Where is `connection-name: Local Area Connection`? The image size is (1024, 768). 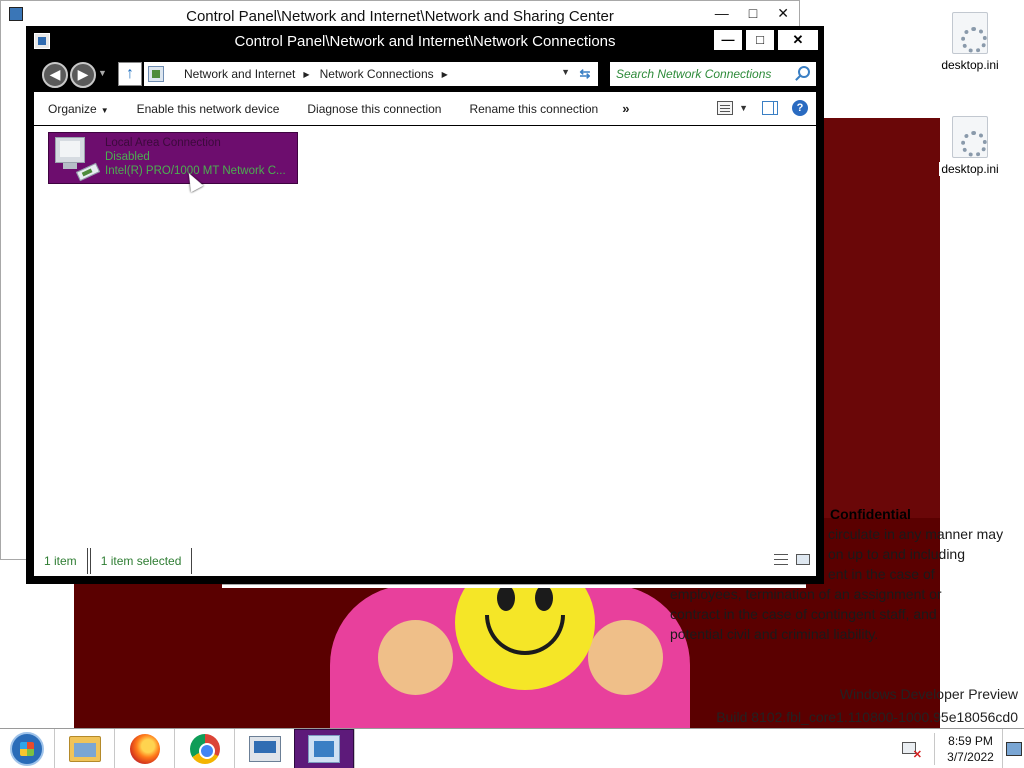
connection-name: Local Area Connection is located at coordinates (163, 143).